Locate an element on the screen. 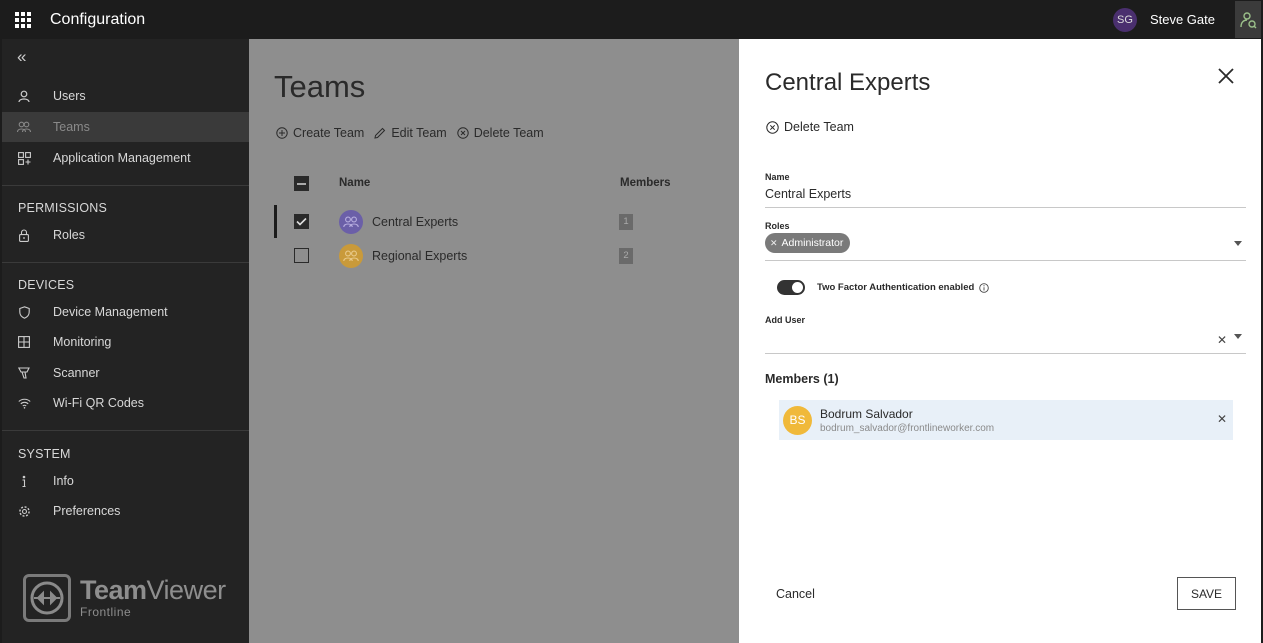 The height and width of the screenshot is (643, 1263). sidebar-item-label: Teams is located at coordinates (71, 127).